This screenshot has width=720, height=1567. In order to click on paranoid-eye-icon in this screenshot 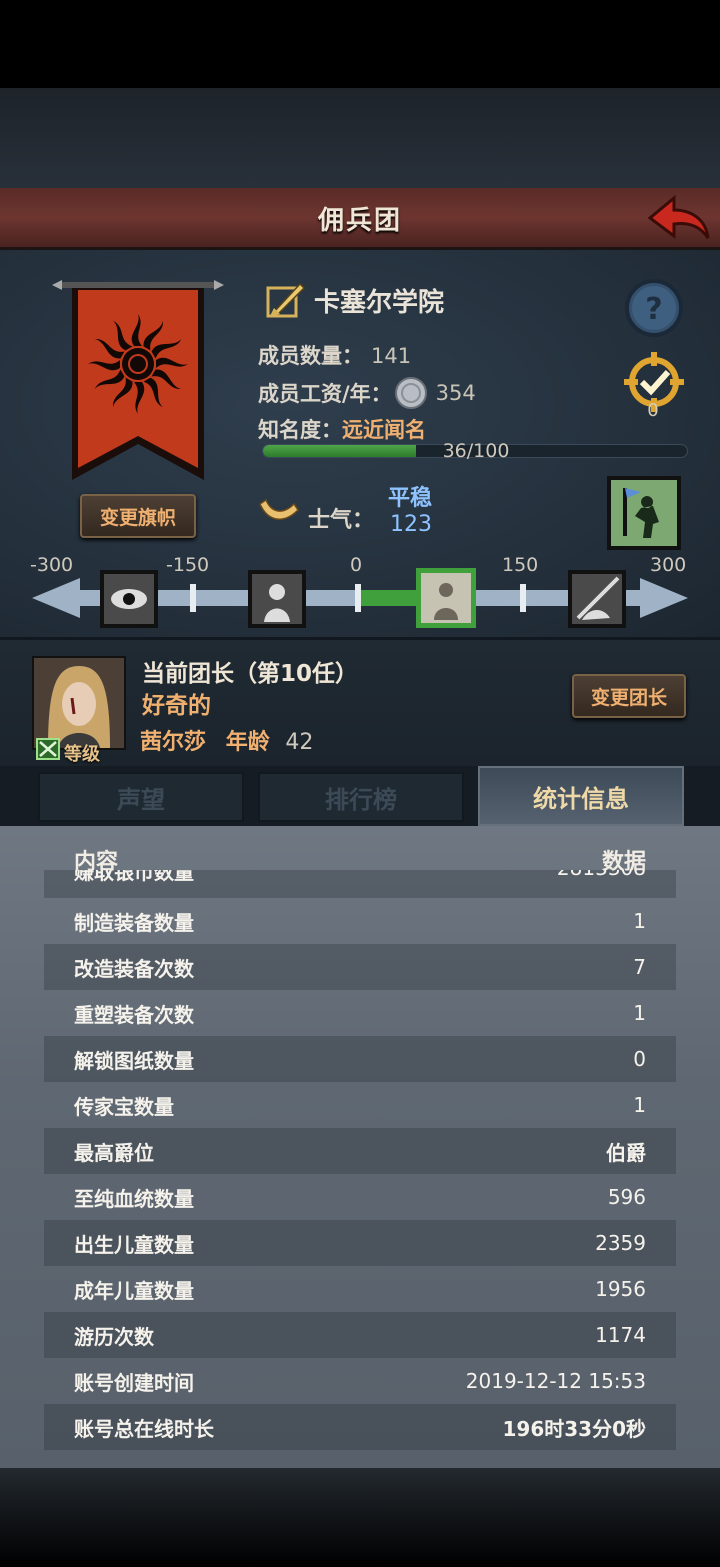, I will do `click(129, 599)`.